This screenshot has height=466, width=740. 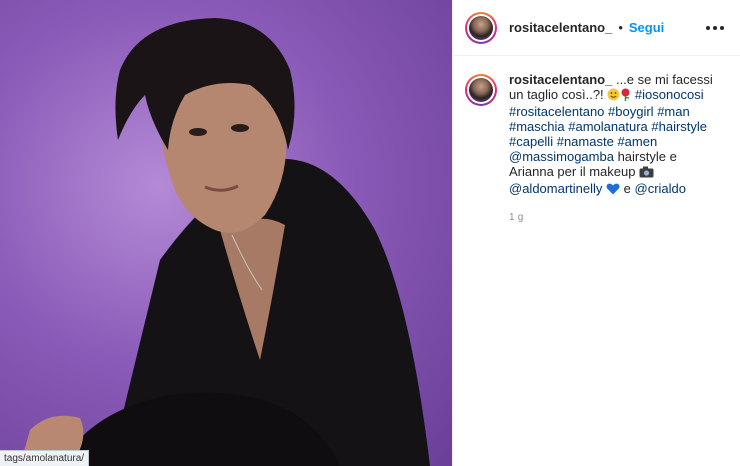 What do you see at coordinates (613, 190) in the screenshot?
I see `blue-heart-emoji-icon` at bounding box center [613, 190].